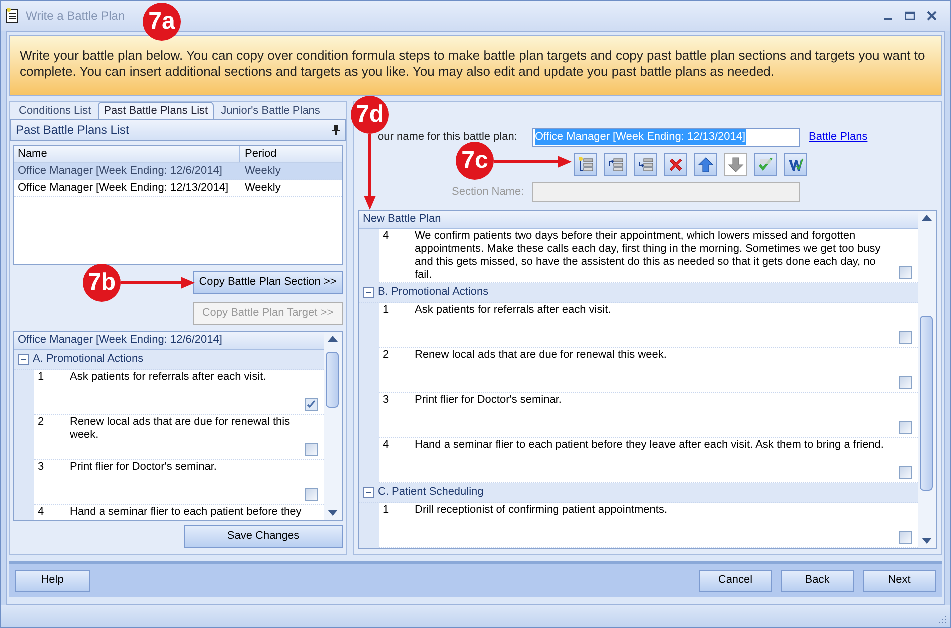 The width and height of the screenshot is (951, 628). What do you see at coordinates (268, 282) in the screenshot?
I see `copy-button: Copy Battle Plan Section >>` at bounding box center [268, 282].